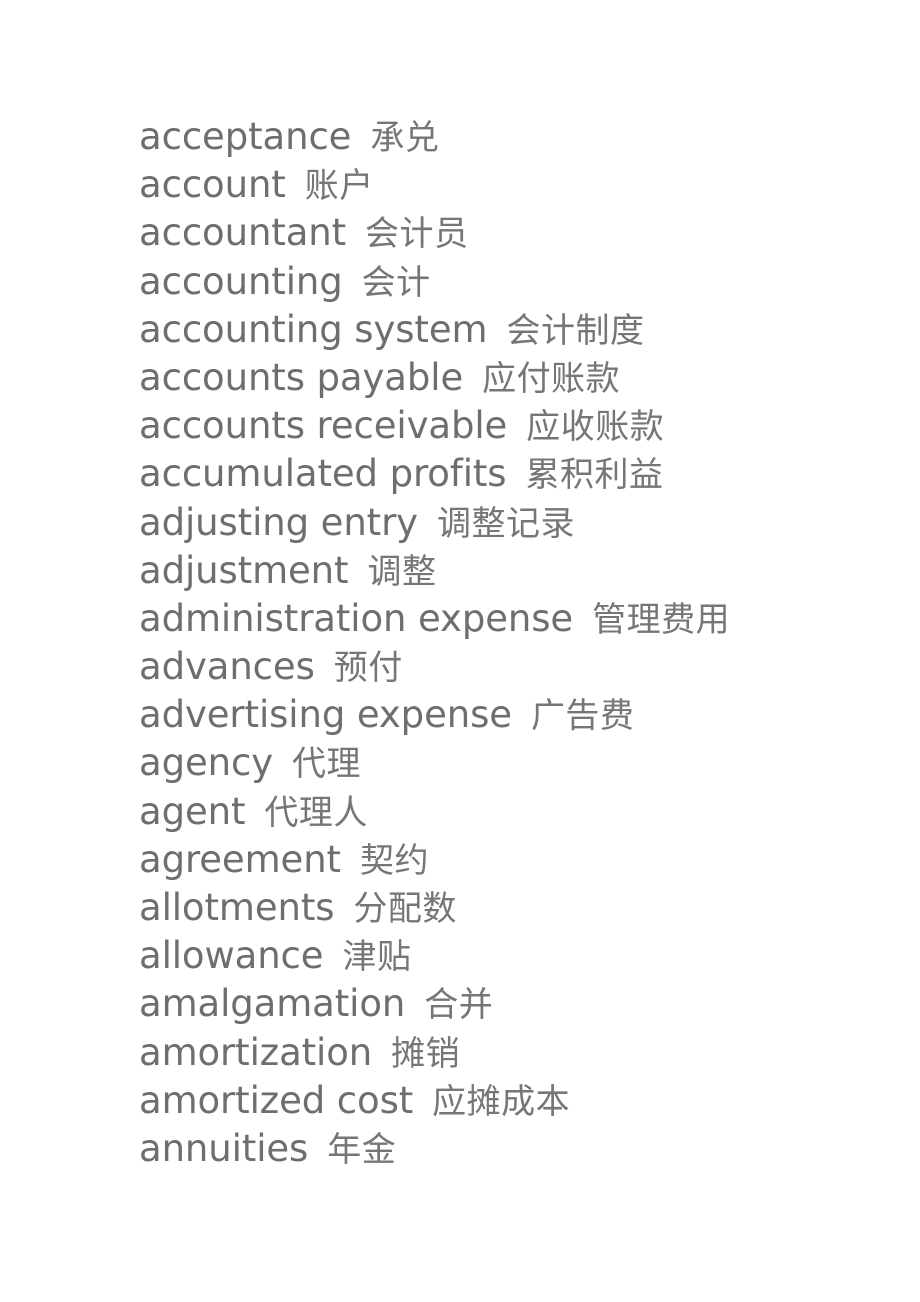  I want to click on glossary-entry: accounts receivable 应收账款, so click(509, 426).